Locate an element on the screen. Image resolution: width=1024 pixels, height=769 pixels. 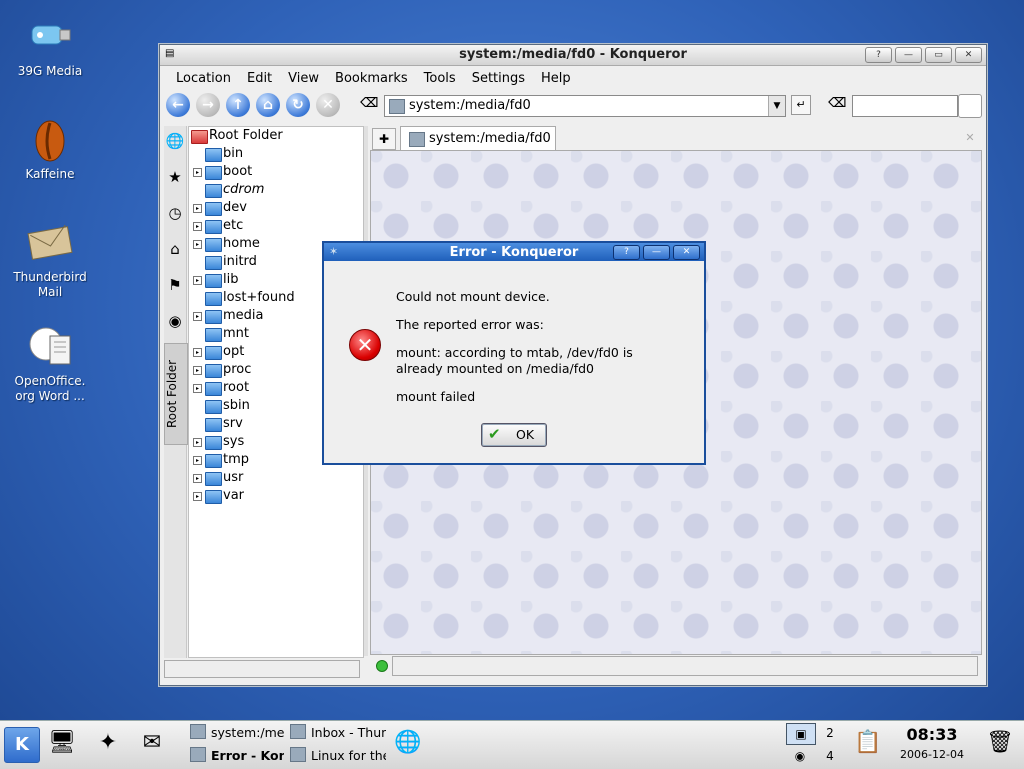
stop-icon: ✕ is located at coordinates (328, 105).